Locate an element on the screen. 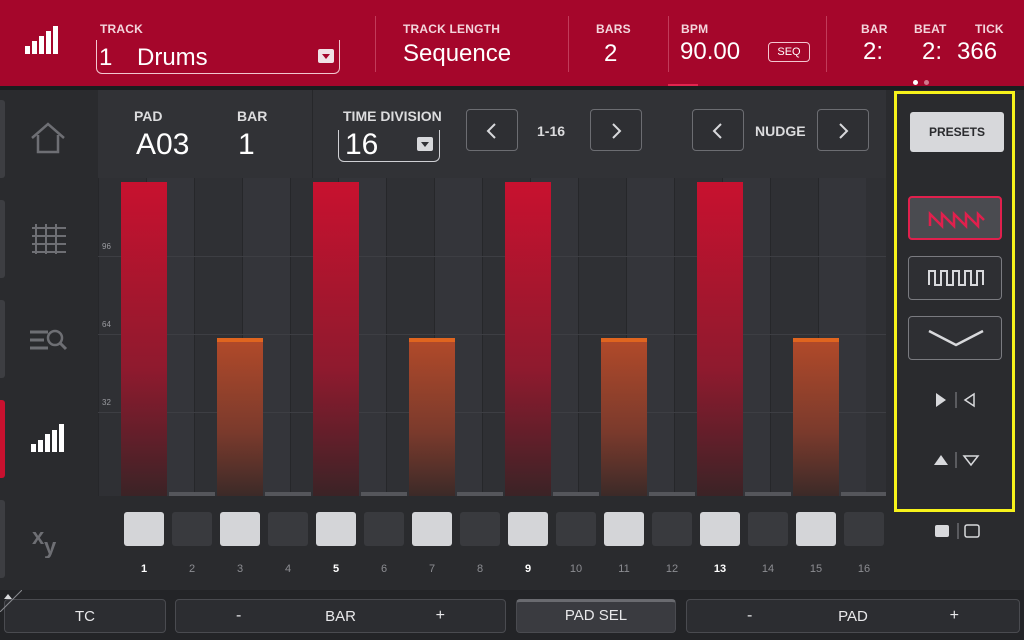  view-toggle-icon is located at coordinates (958, 531).